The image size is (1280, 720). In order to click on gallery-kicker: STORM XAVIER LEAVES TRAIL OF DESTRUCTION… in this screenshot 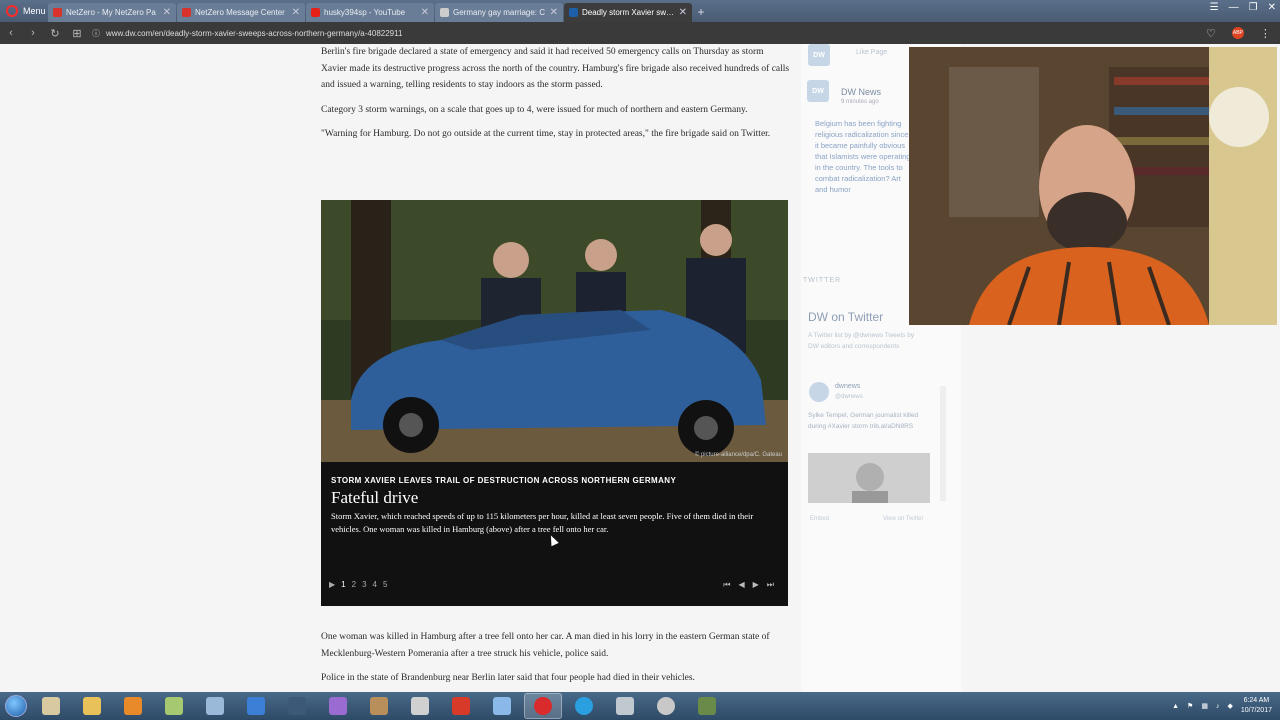, I will do `click(504, 480)`.